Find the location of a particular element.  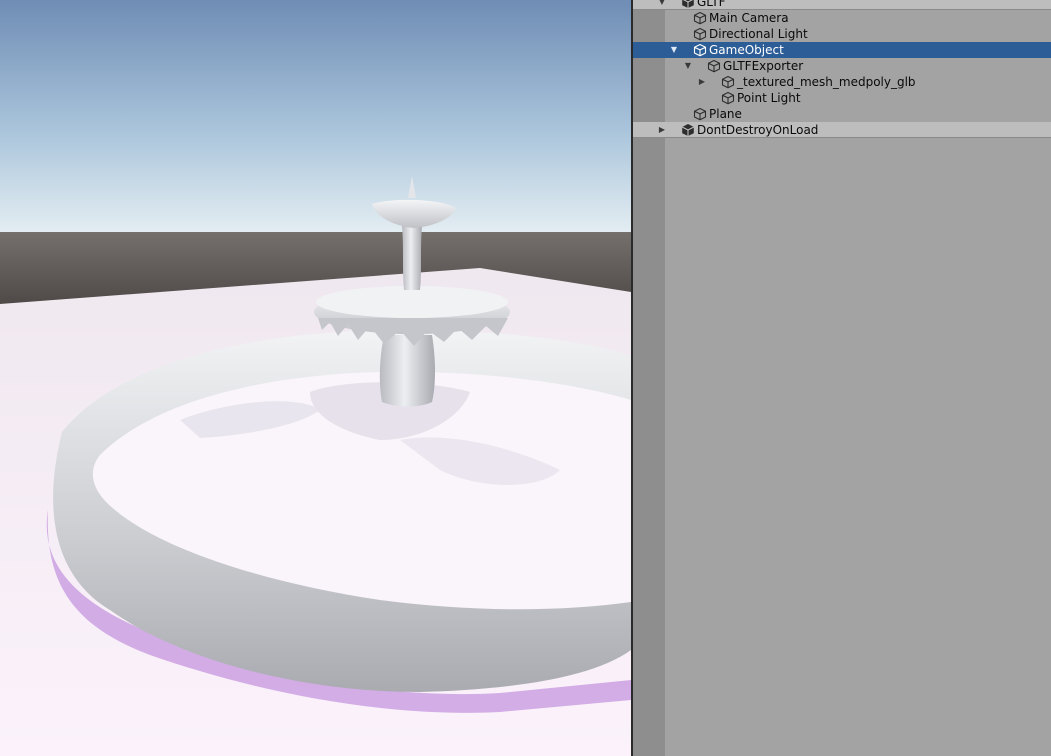

fountain-upper-stem is located at coordinates (412, 258).